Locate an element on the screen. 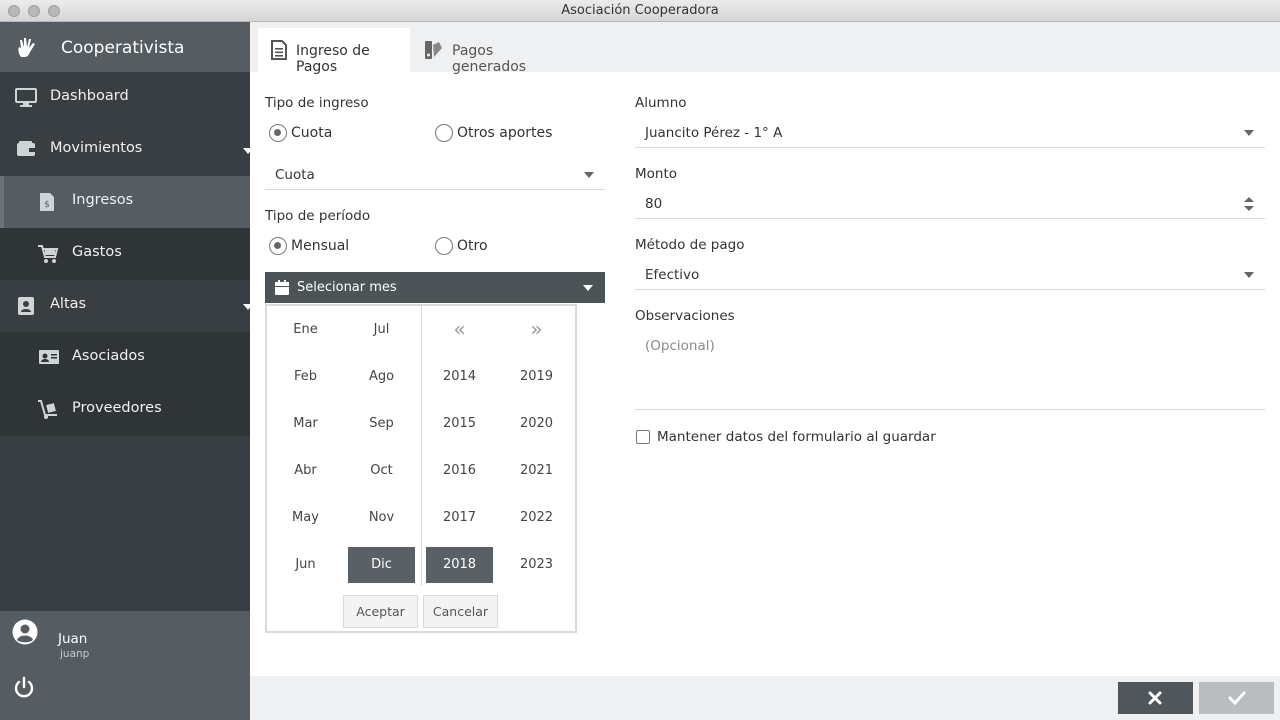 Image resolution: width=1280 pixels, height=720 pixels. maximize-window-button is located at coordinates (54, 11).